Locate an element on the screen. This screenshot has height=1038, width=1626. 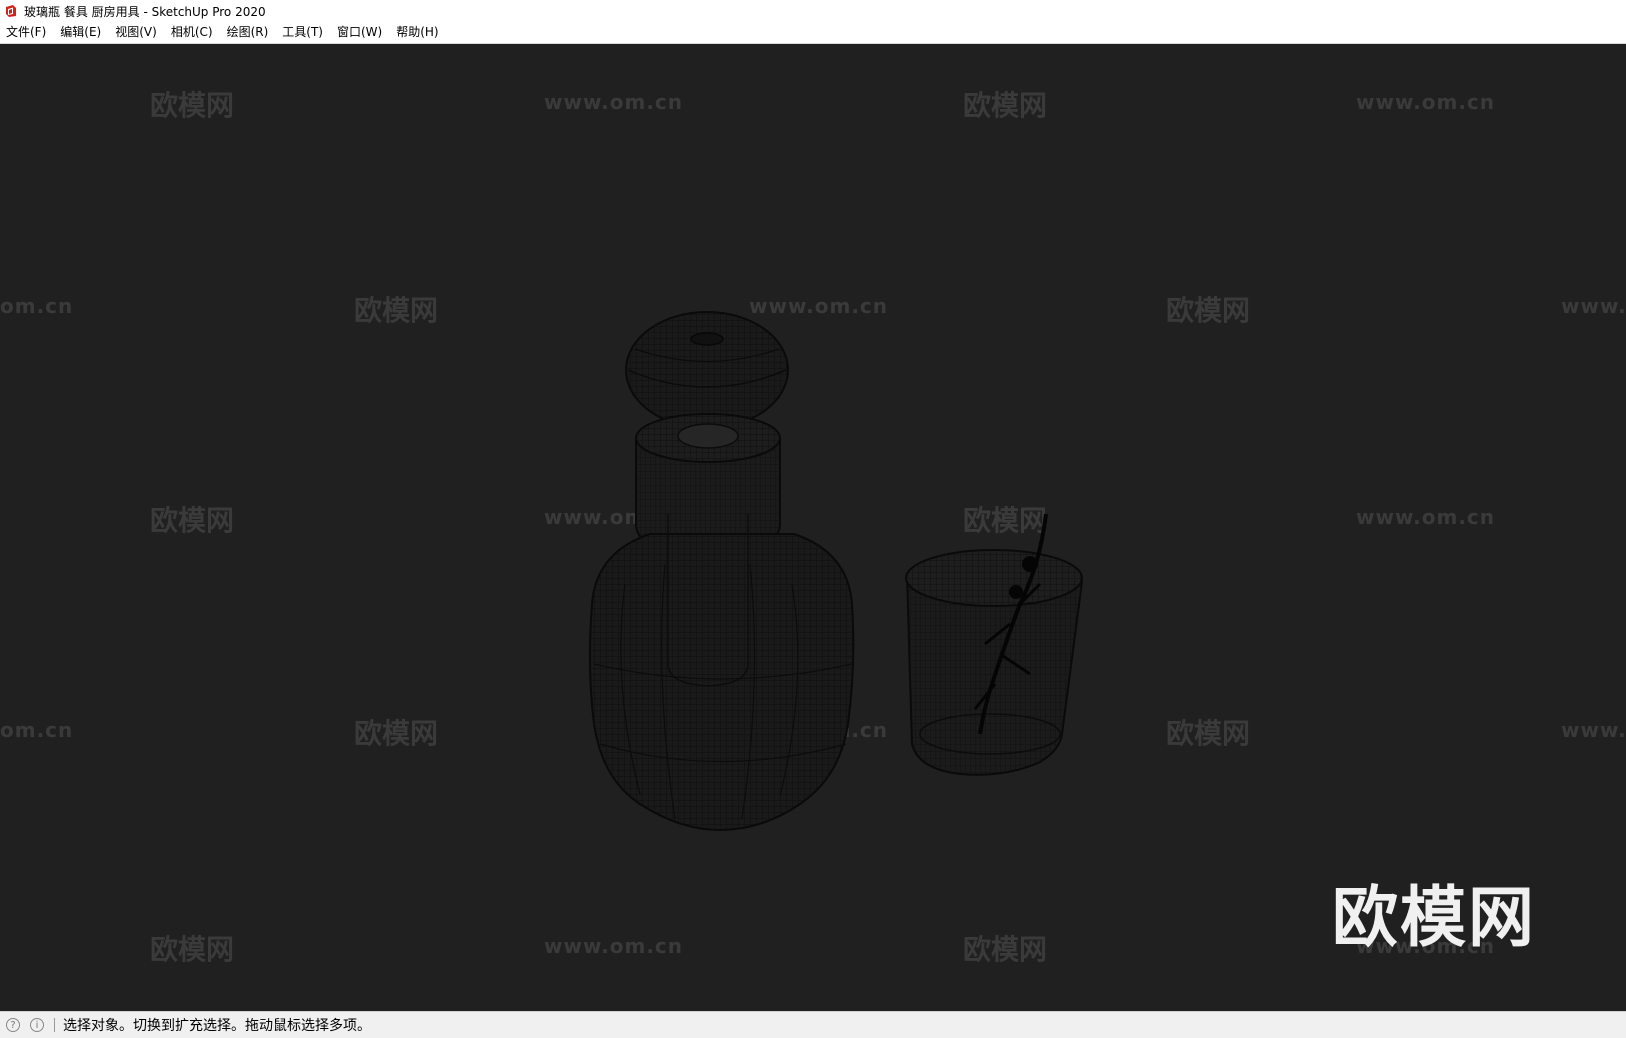
title-bar: 玻璃瓶 餐具 厨房用具 - SketchUp Pro 2020 is located at coordinates (813, 11).